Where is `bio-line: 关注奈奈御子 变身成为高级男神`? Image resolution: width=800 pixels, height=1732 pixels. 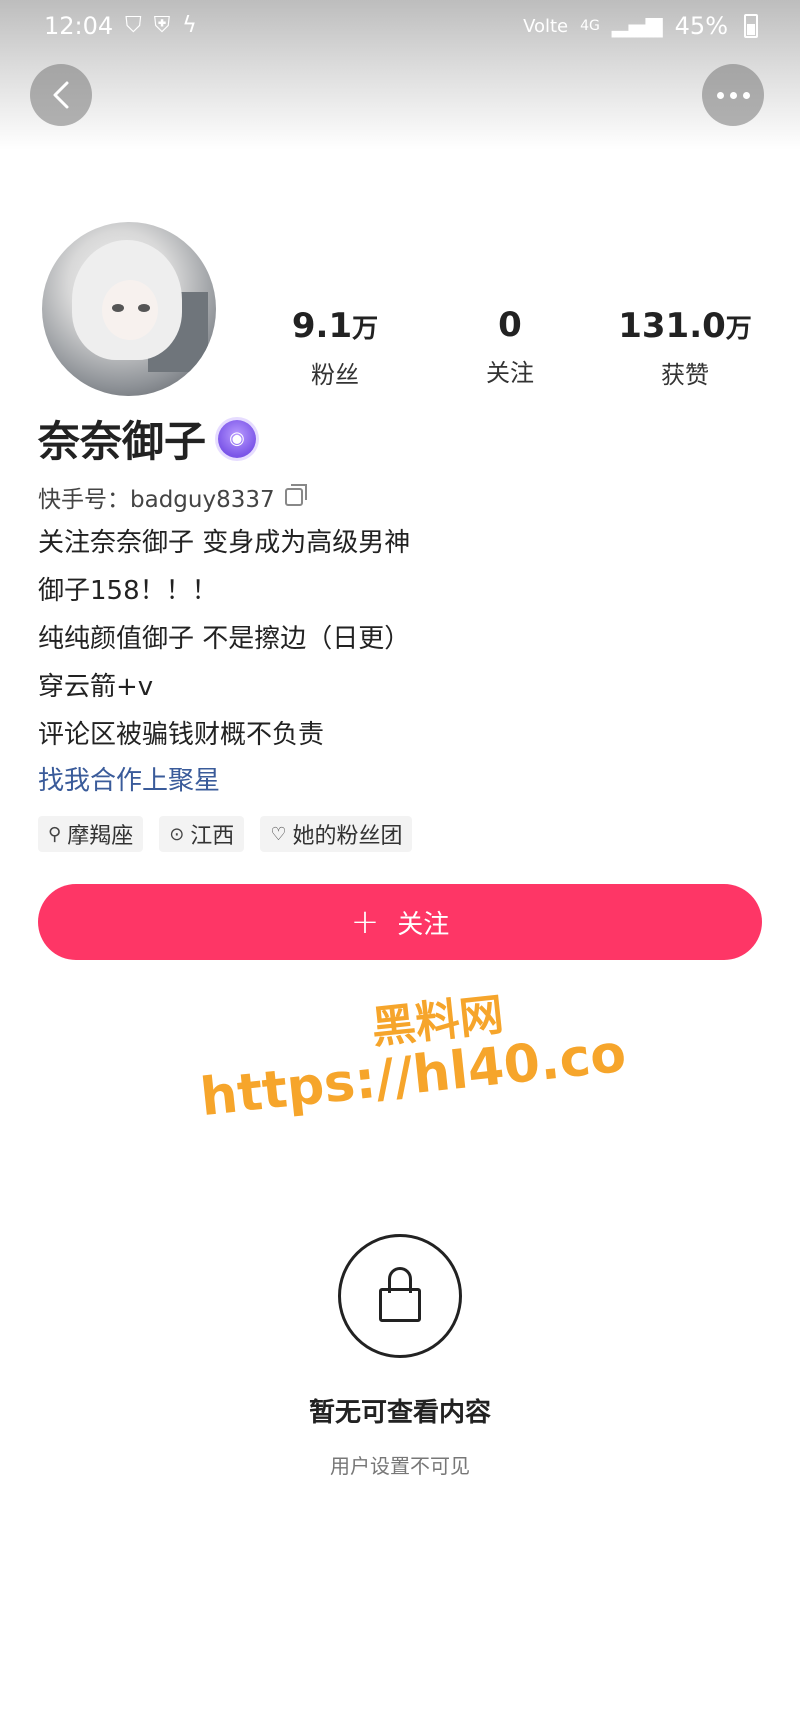
bio-line: 关注奈奈御子 变身成为高级男神 is located at coordinates (224, 543).